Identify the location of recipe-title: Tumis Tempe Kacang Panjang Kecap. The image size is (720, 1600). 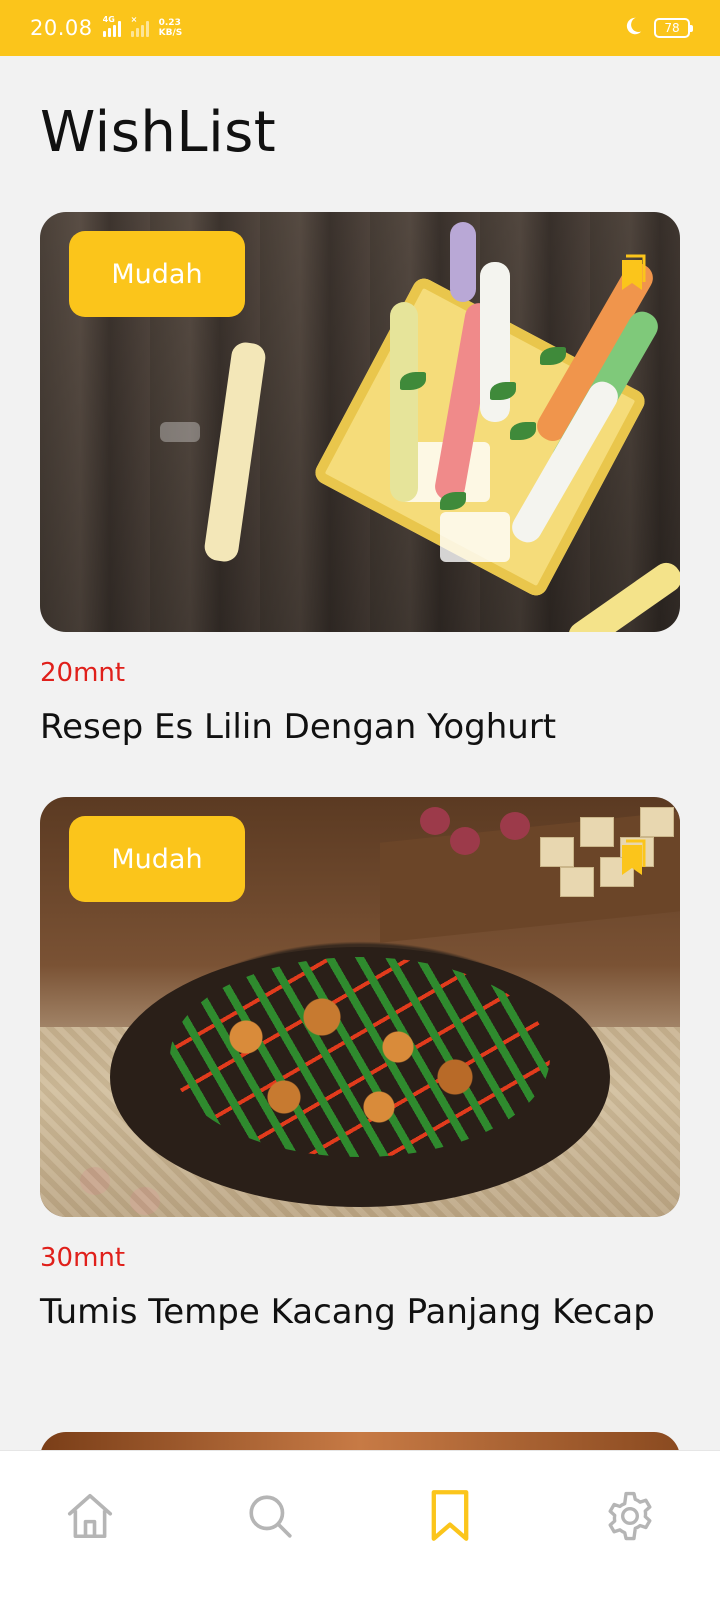
(360, 1312).